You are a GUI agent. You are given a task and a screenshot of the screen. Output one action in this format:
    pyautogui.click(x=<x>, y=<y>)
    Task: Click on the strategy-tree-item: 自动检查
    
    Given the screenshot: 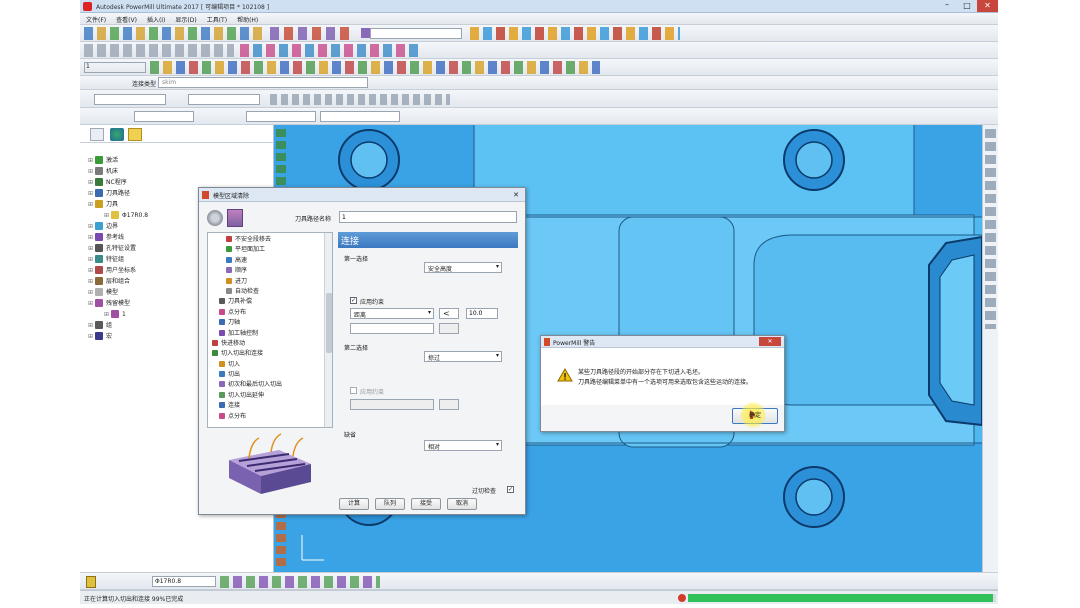 What is the action you would take?
    pyautogui.click(x=247, y=291)
    